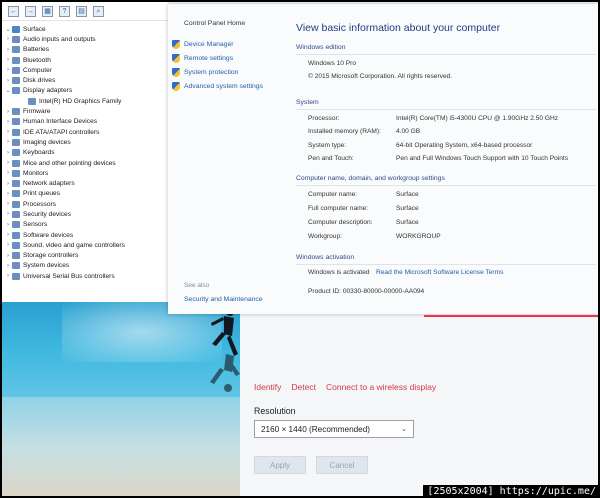 This screenshot has width=600, height=498. I want to click on tree-item: › IDE ATA/ATAPI controllers, so click(86, 132).